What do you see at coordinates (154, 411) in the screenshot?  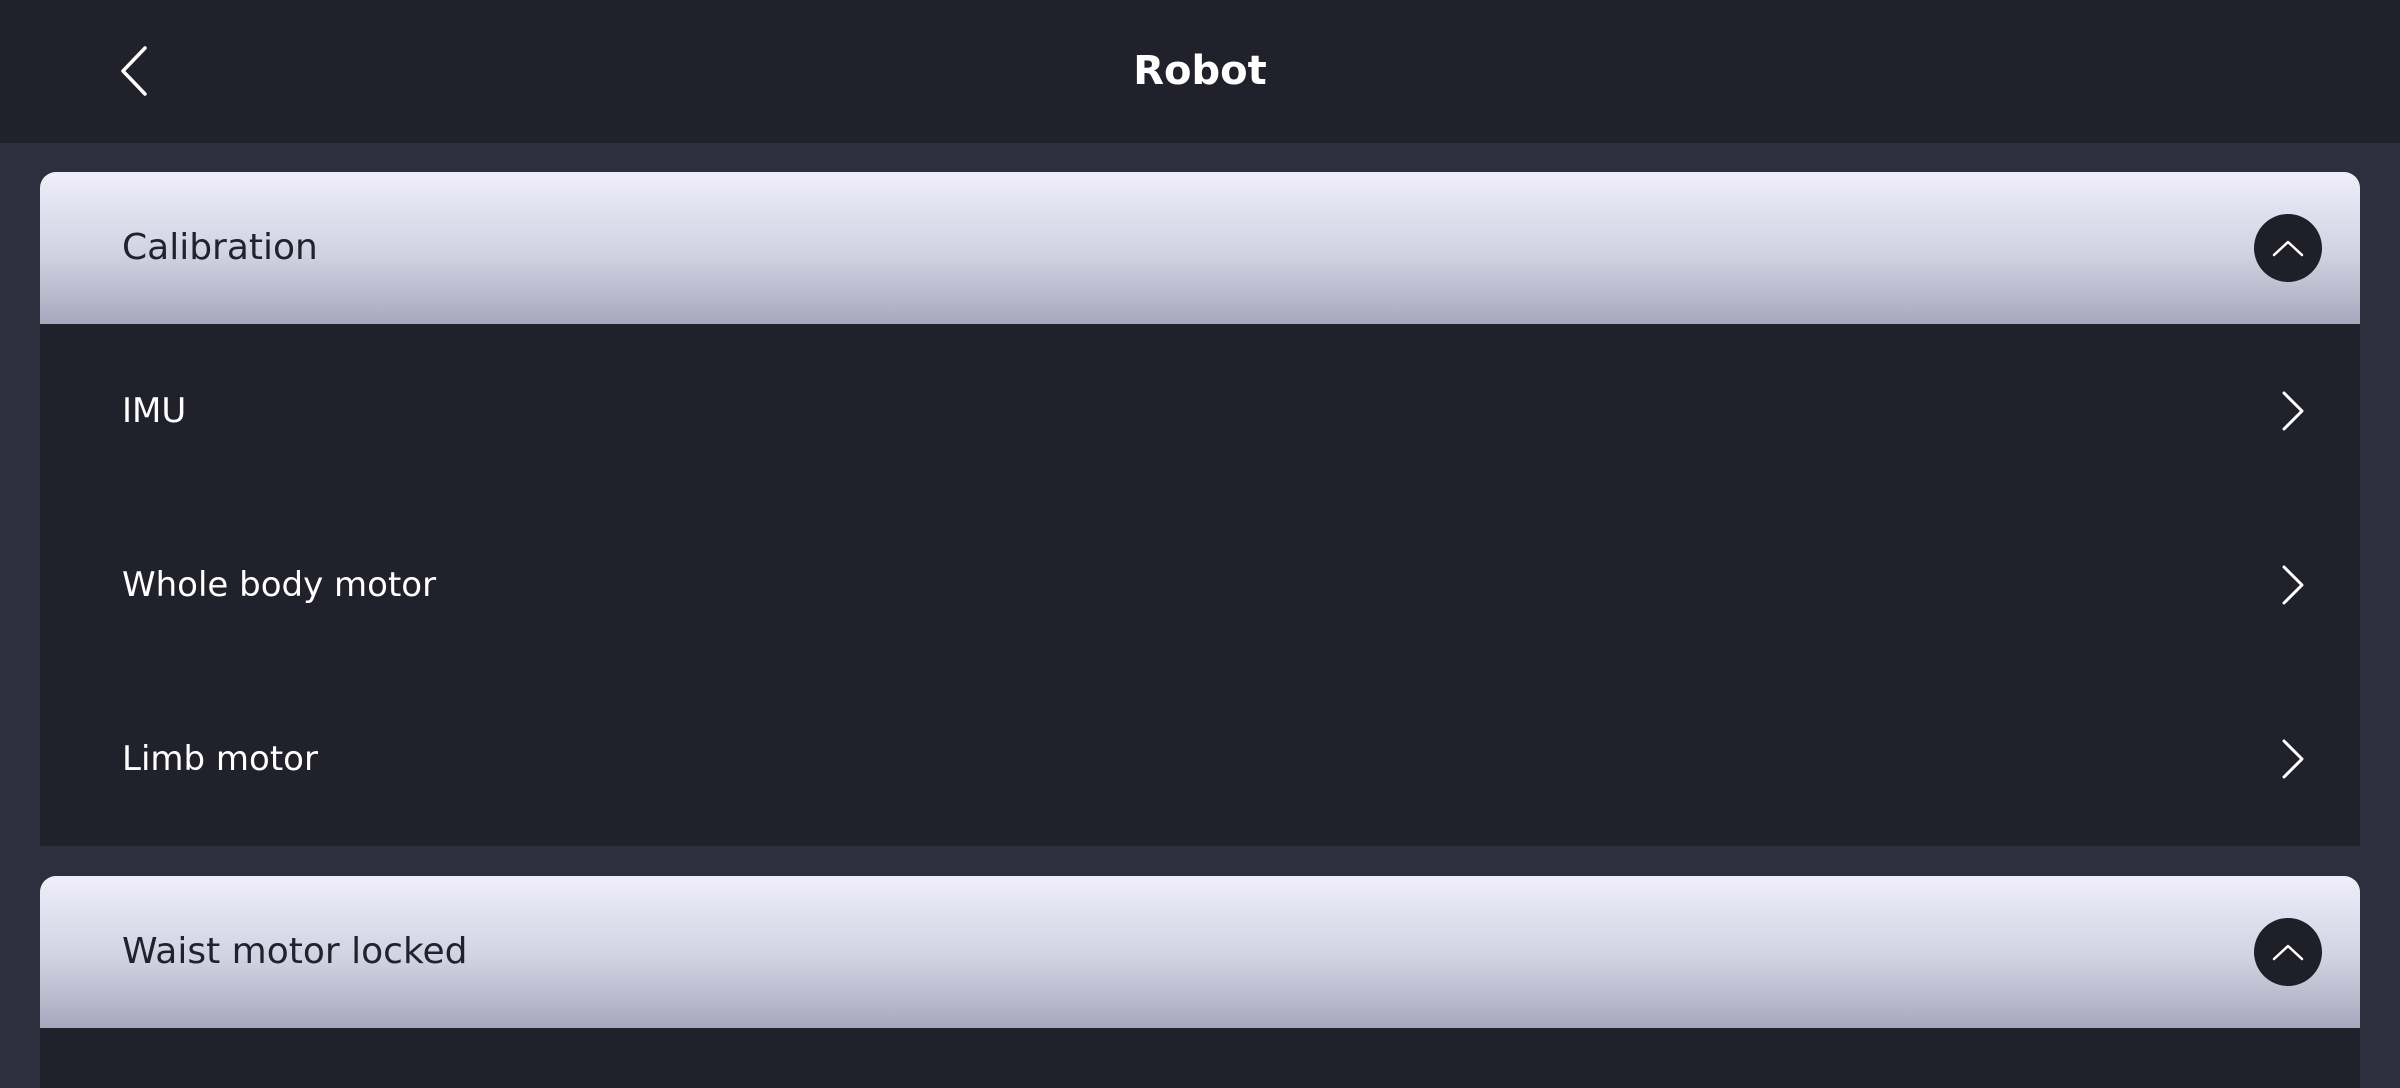 I see `list-item-label: IMU` at bounding box center [154, 411].